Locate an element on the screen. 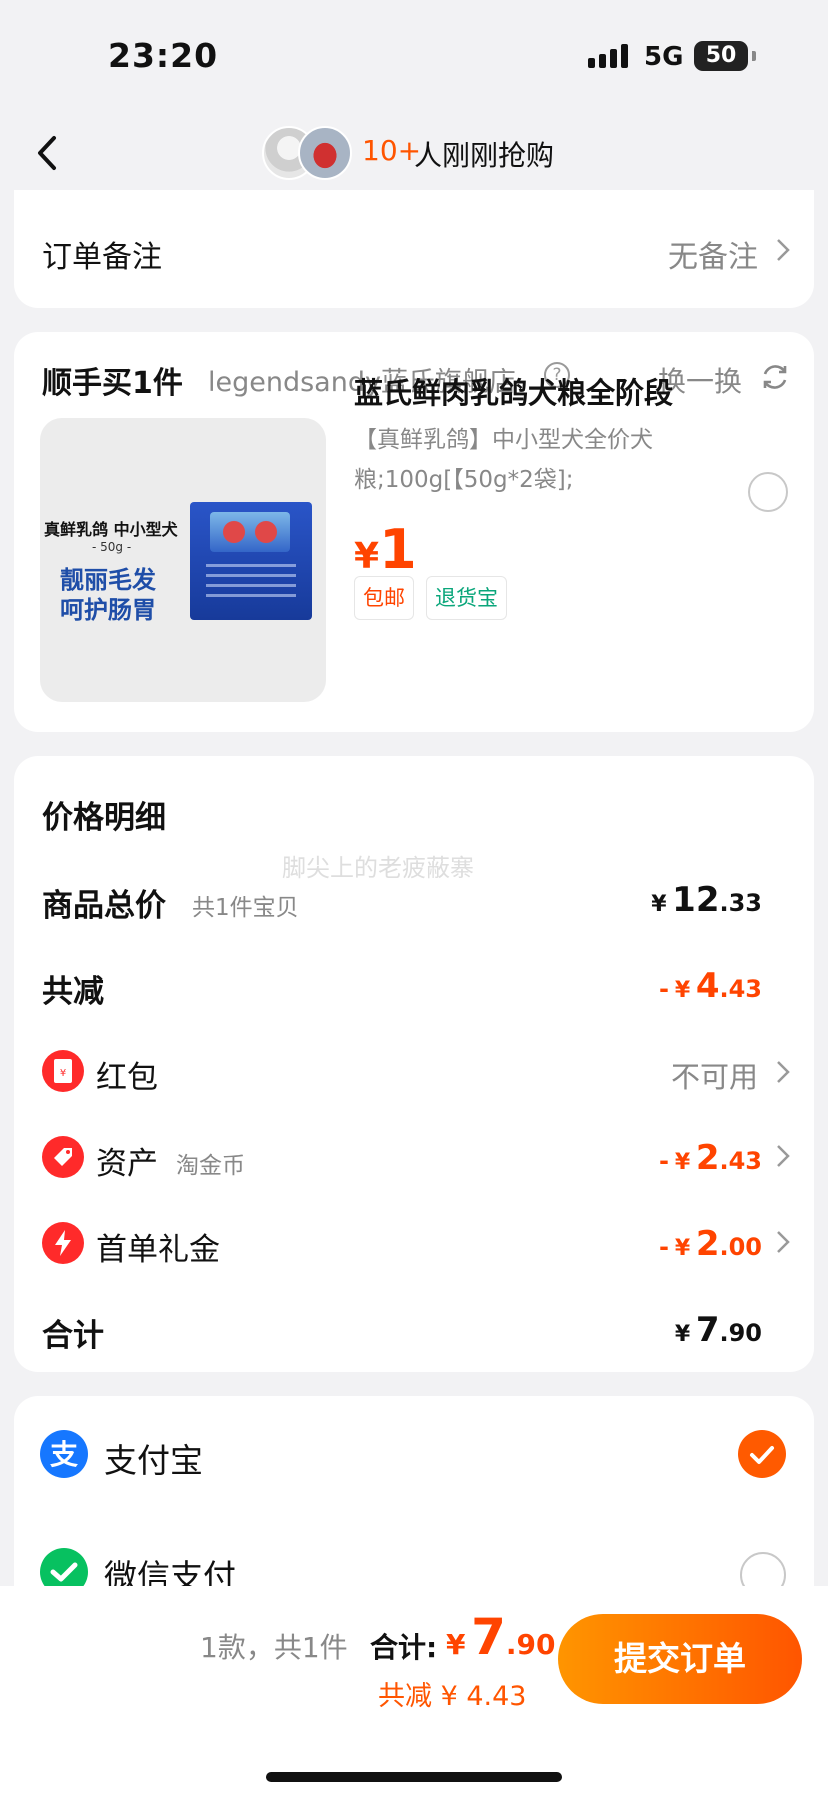  order-note-value: 无备注 is located at coordinates (713, 257).